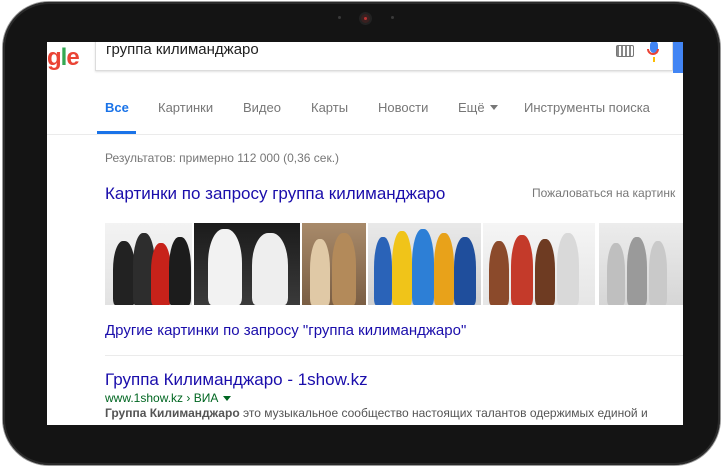  I want to click on result-title-link: Группа Килиманджаро - 1show.kz, so click(236, 380).